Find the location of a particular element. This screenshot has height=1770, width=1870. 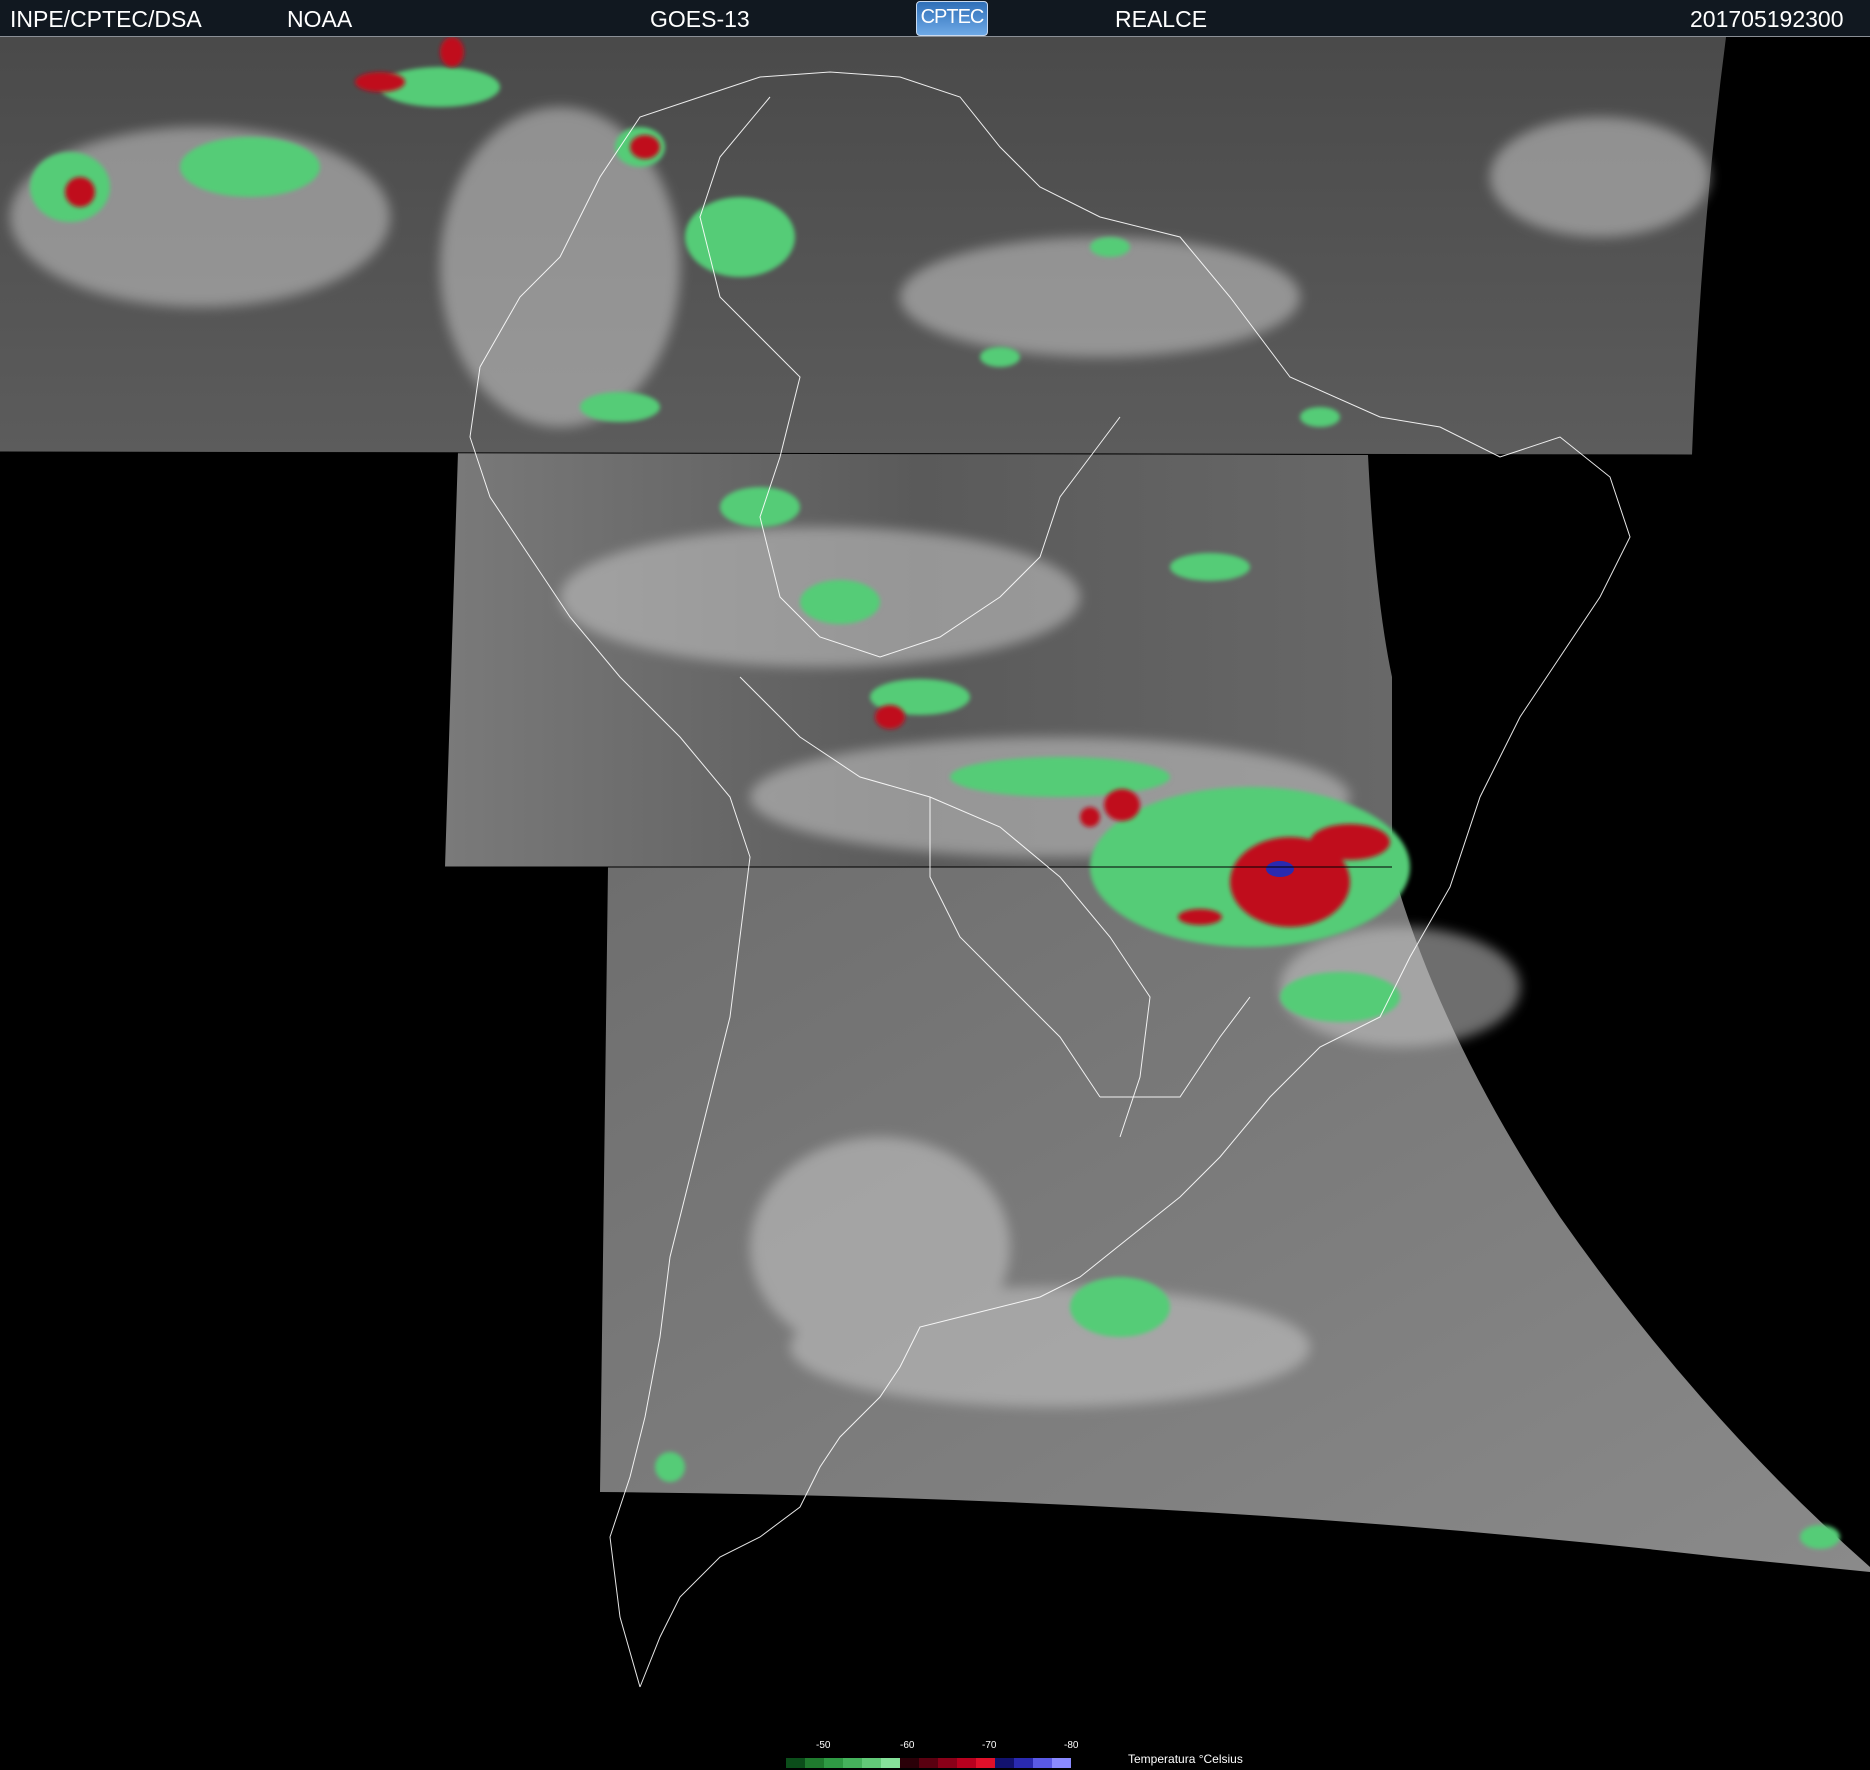

cptec-logo: CPTEC is located at coordinates (952, 18).